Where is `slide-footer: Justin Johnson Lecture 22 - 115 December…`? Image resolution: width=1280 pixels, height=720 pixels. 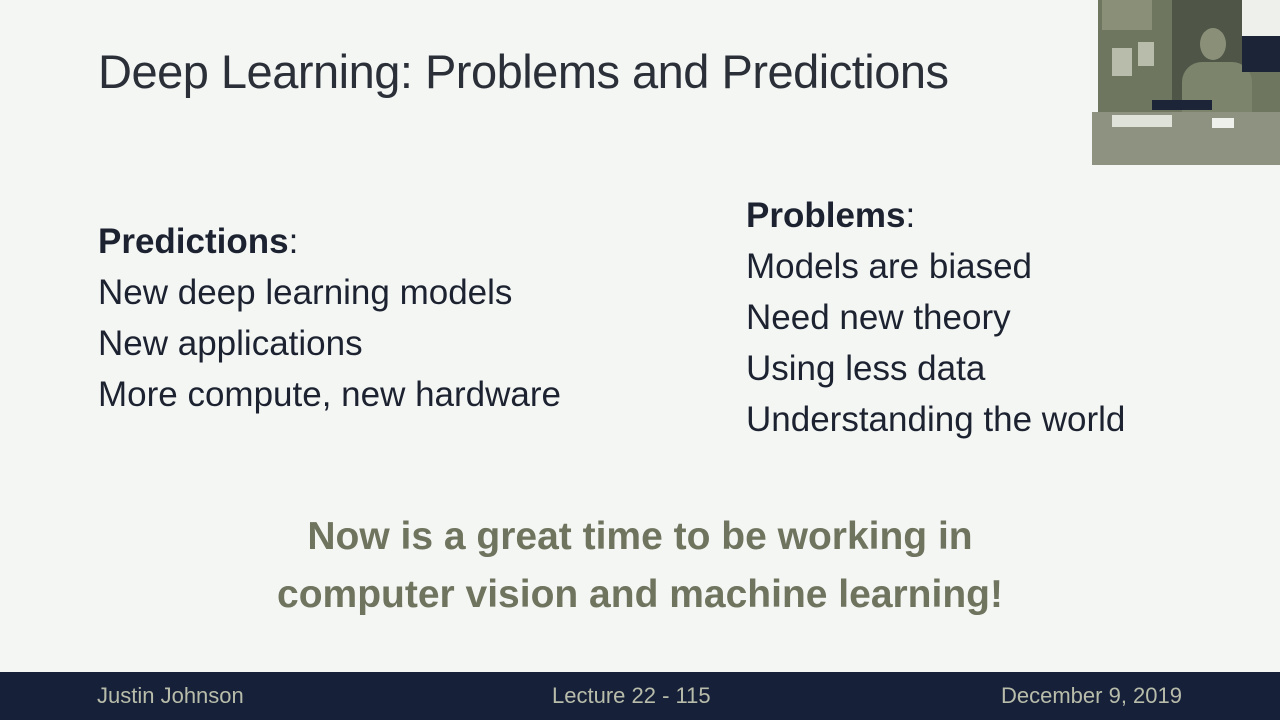 slide-footer: Justin Johnson Lecture 22 - 115 December… is located at coordinates (640, 696).